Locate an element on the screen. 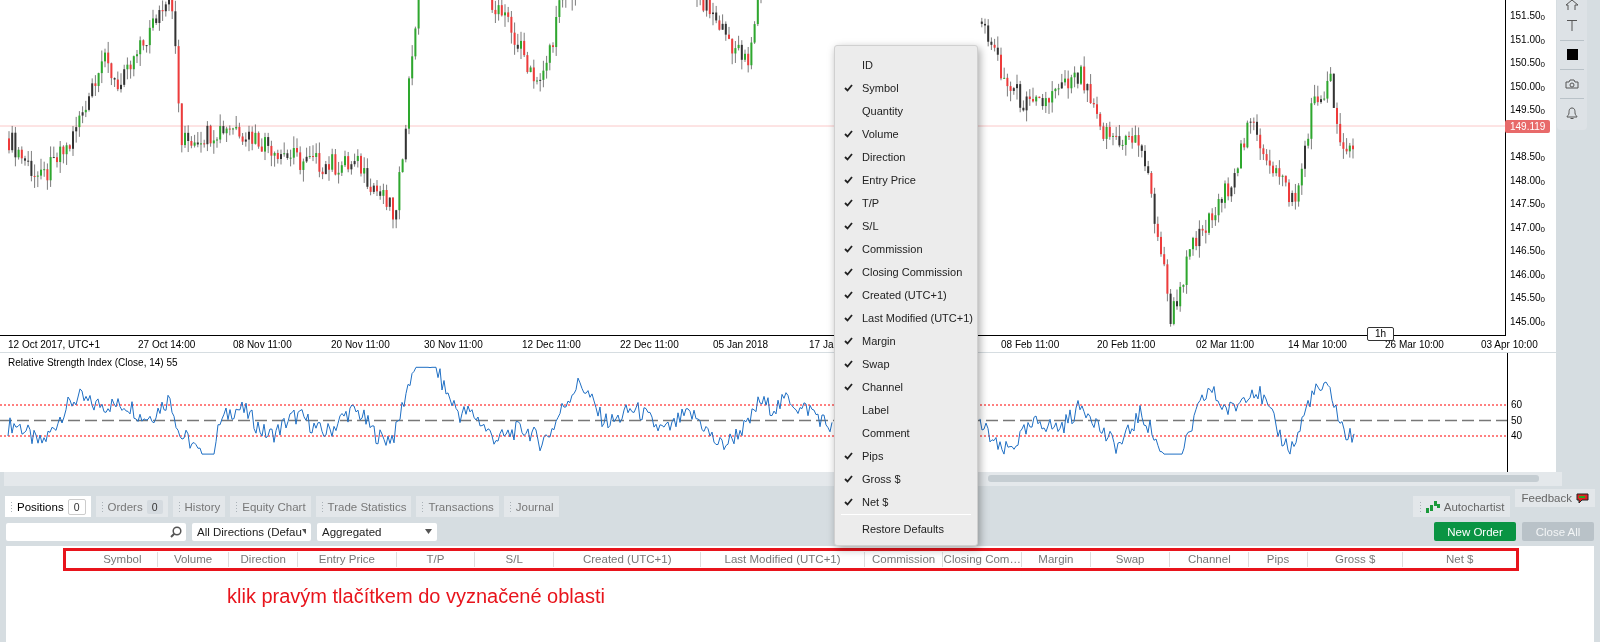 This screenshot has width=1600, height=642. column-header: Gross $ is located at coordinates (1355, 559).